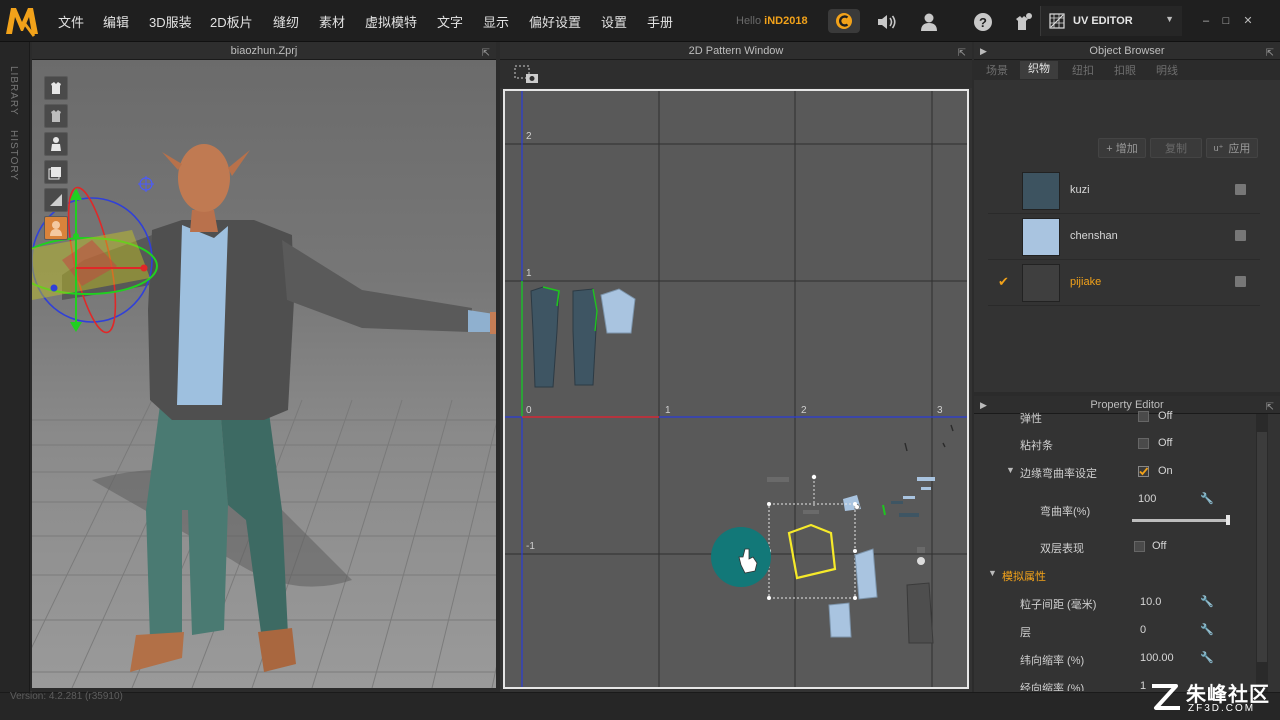 The image size is (1280, 720). I want to click on menu-settings: 设置, so click(614, 21).